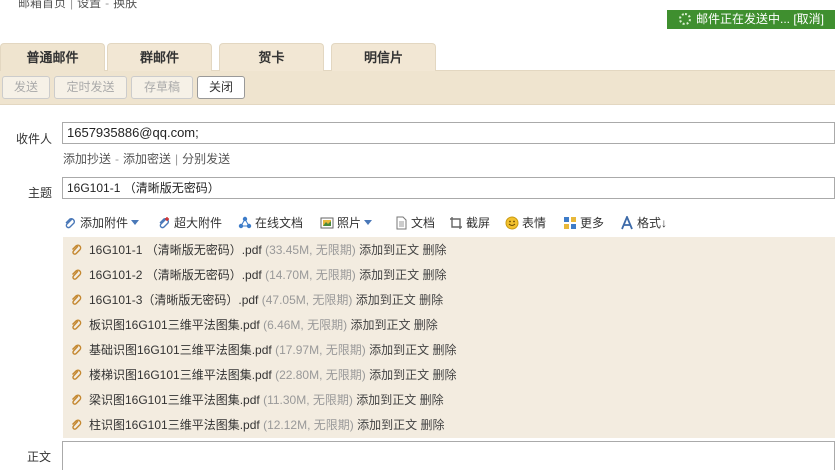 This screenshot has width=835, height=470. What do you see at coordinates (206, 159) in the screenshot?
I see `separate-send-link: 分别发送` at bounding box center [206, 159].